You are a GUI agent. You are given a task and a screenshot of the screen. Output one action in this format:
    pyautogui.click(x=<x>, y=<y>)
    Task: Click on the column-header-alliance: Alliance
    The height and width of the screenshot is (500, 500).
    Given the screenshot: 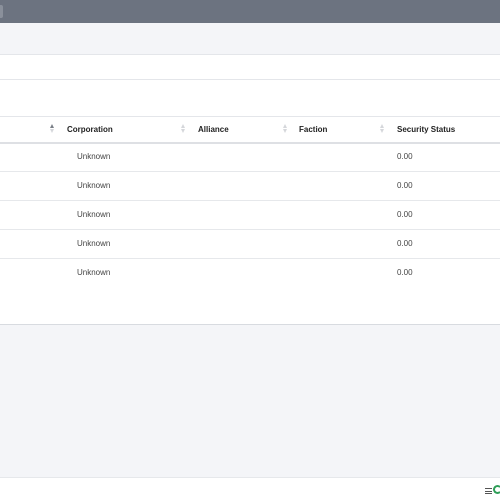 What is the action you would take?
    pyautogui.click(x=213, y=130)
    